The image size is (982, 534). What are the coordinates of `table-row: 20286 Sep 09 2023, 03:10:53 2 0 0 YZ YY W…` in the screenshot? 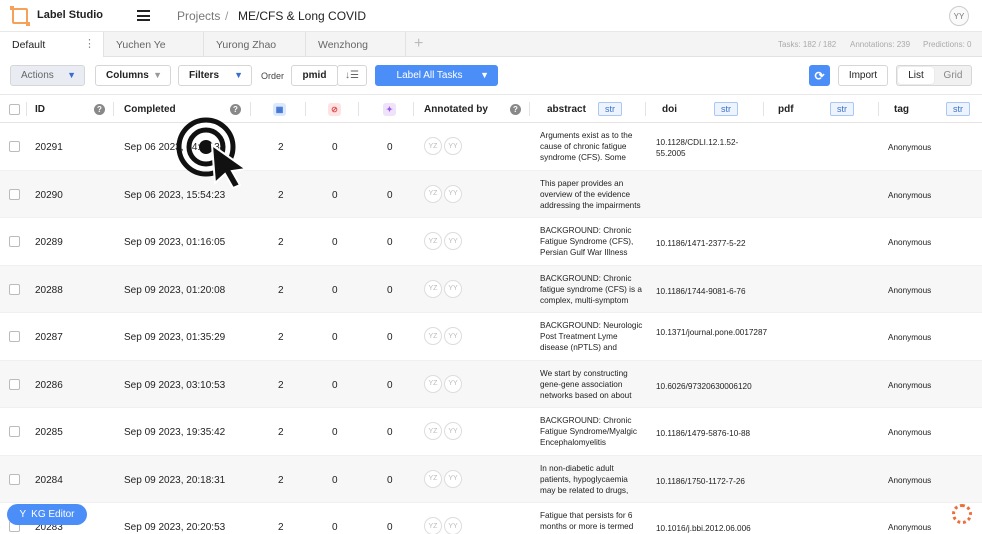 It's located at (491, 384).